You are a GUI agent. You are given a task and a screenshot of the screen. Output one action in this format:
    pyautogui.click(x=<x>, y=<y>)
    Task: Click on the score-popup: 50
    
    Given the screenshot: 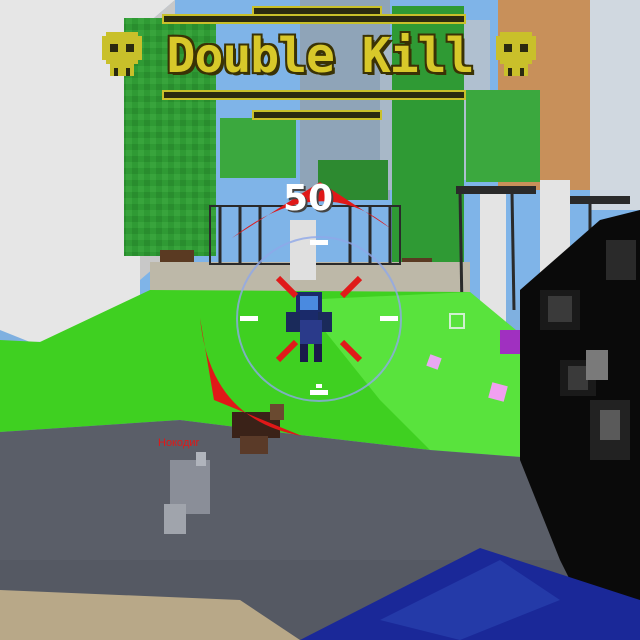 What is the action you would take?
    pyautogui.click(x=308, y=198)
    